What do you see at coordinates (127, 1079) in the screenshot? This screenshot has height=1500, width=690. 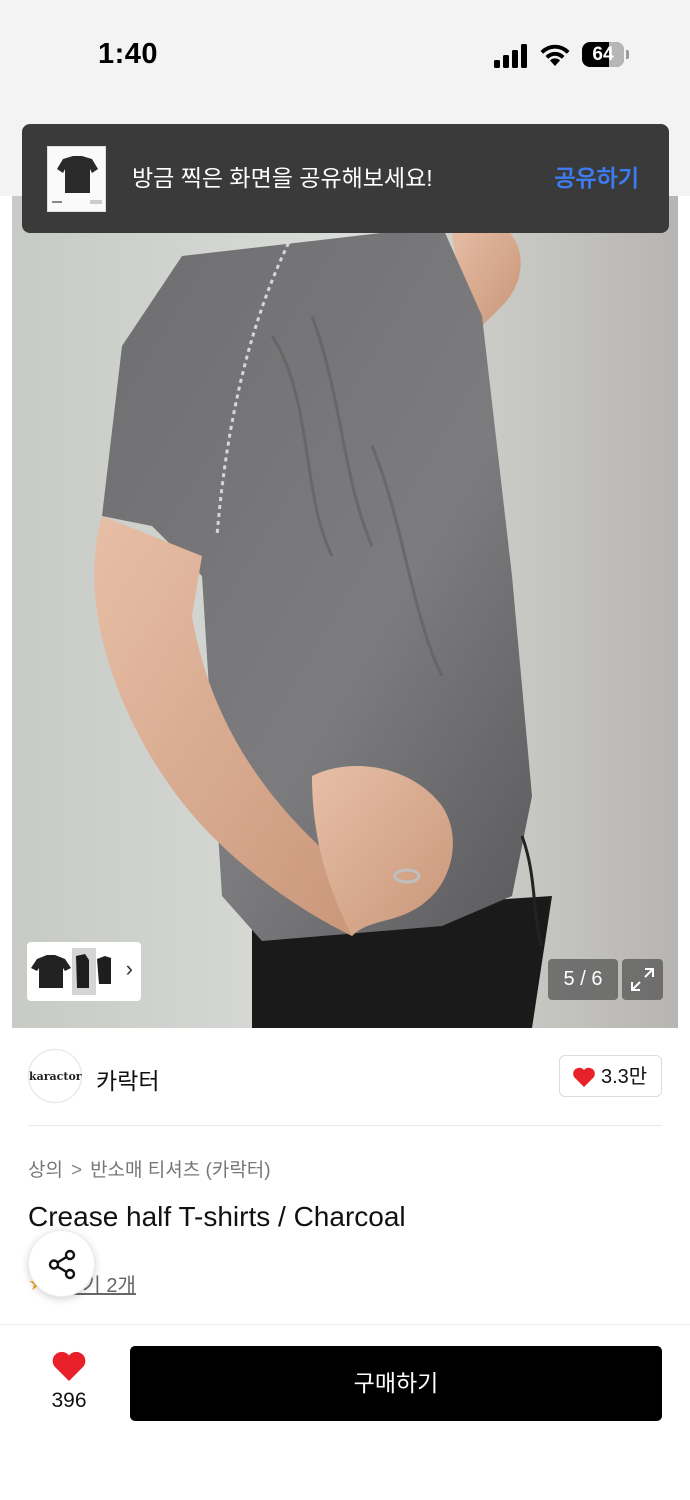 I see `brand-name: 카락터` at bounding box center [127, 1079].